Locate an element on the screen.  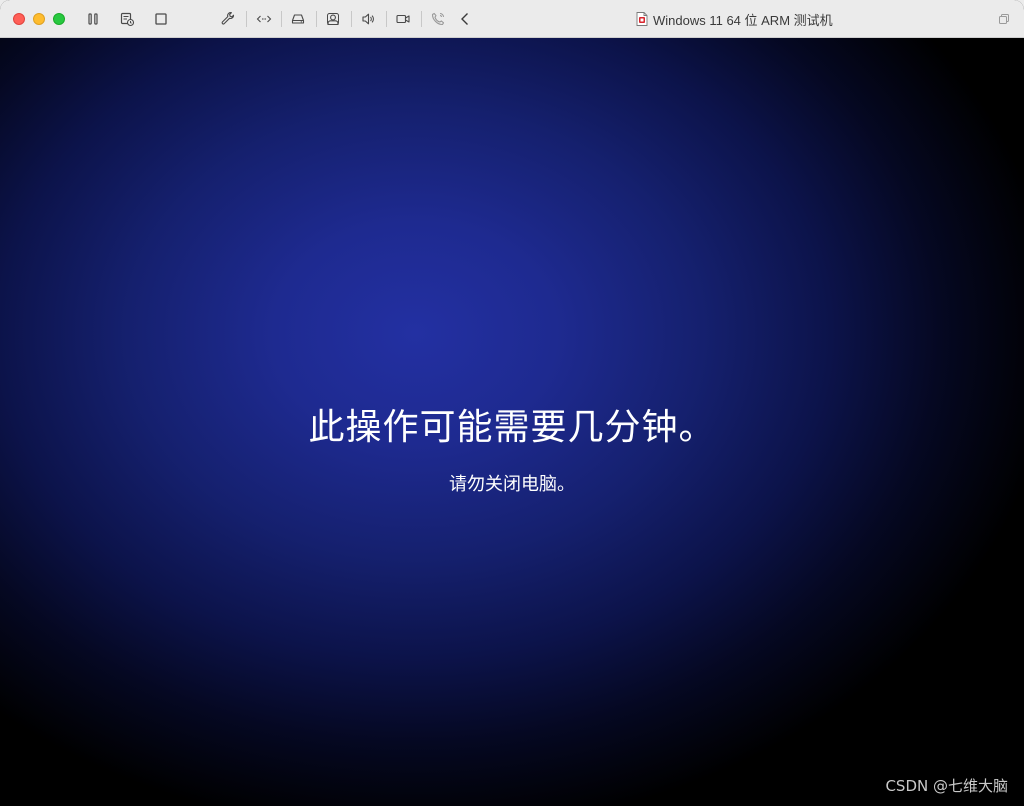
back-chevron-icon is located at coordinates (465, 19).